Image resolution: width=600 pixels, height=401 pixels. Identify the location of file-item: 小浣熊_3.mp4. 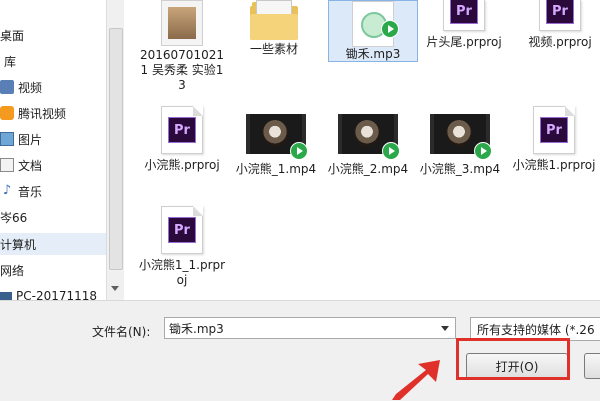
(460, 143).